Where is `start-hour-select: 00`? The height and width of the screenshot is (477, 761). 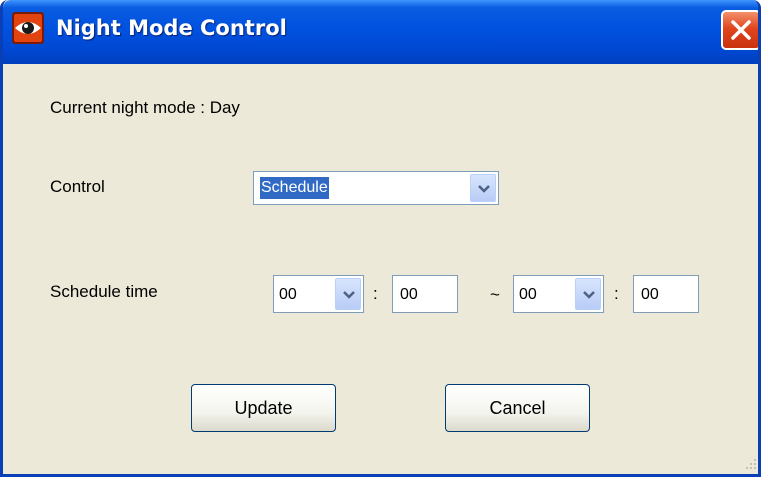 start-hour-select: 00 is located at coordinates (318, 294).